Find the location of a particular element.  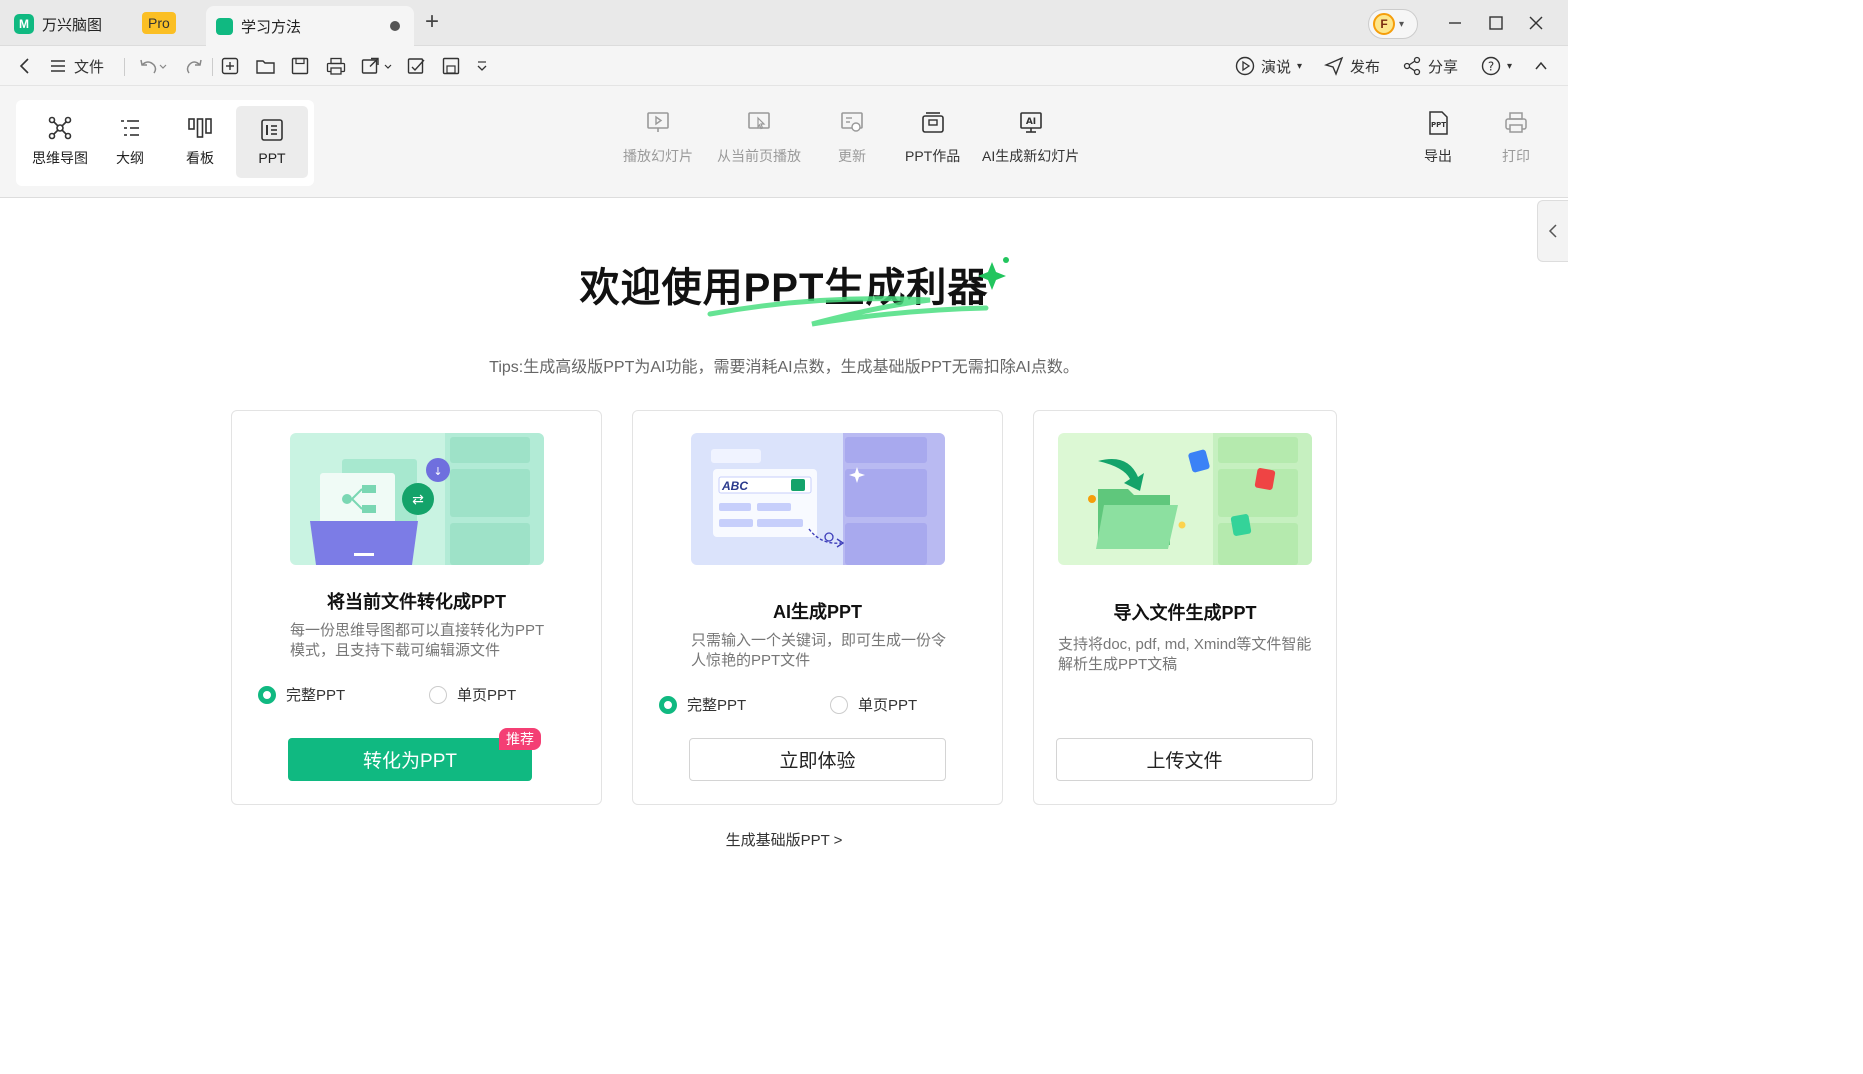

ai-new-slides-button: AI AI生成新幻灯片 is located at coordinates (1030, 138).